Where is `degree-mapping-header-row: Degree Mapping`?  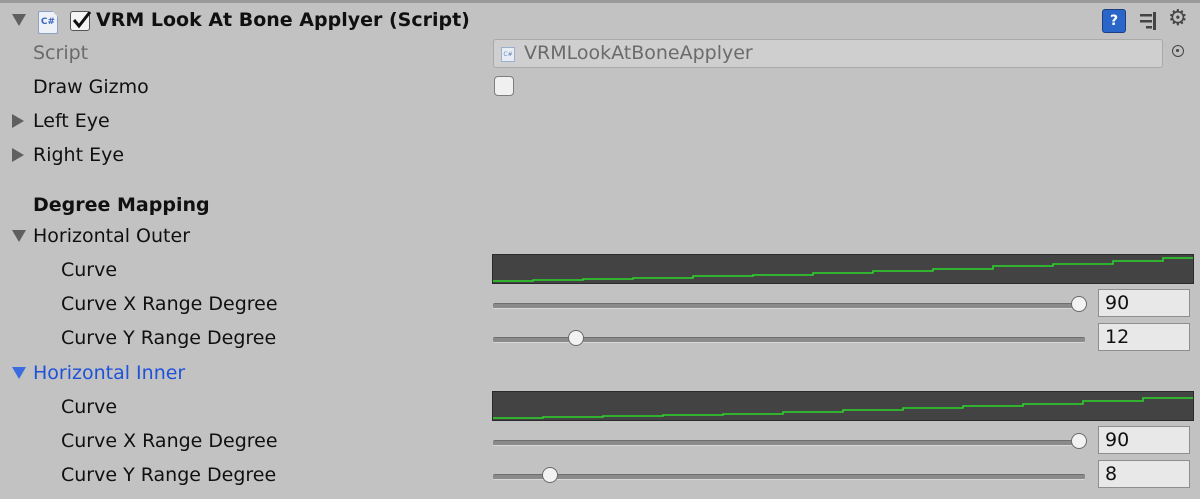 degree-mapping-header-row: Degree Mapping is located at coordinates (600, 205).